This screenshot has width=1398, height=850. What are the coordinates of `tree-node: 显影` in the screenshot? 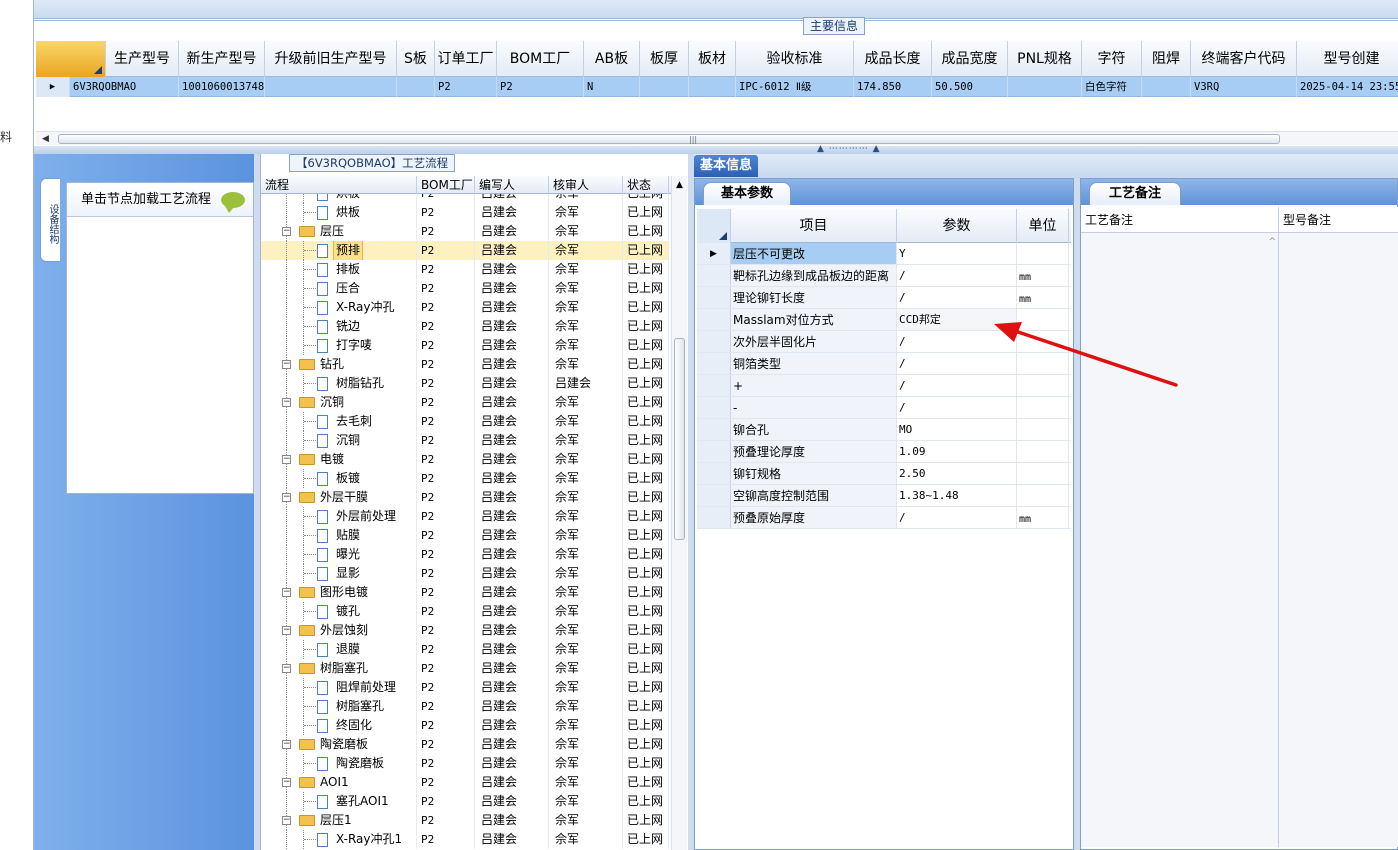 It's located at (339, 573).